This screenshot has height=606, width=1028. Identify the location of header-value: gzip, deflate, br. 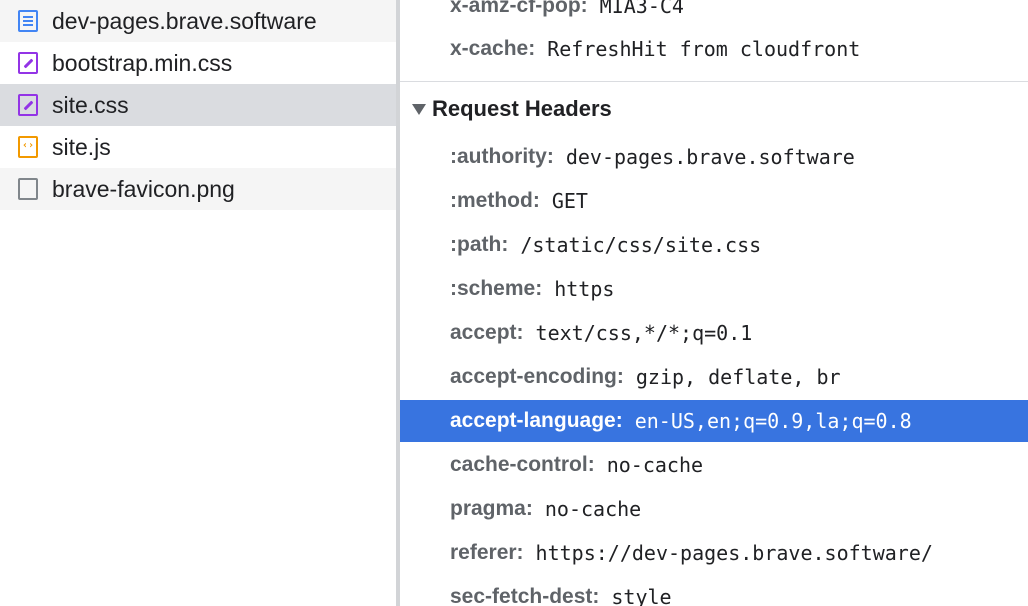
(738, 377).